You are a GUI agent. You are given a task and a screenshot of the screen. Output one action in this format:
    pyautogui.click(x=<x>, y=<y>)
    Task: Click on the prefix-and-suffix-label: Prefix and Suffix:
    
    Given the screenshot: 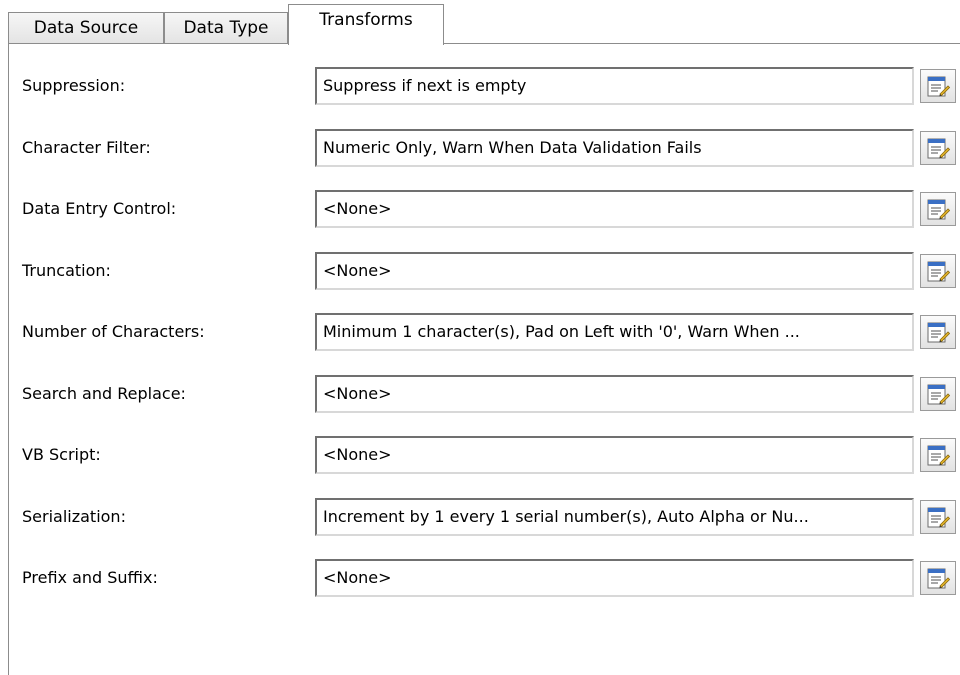 What is the action you would take?
    pyautogui.click(x=90, y=577)
    